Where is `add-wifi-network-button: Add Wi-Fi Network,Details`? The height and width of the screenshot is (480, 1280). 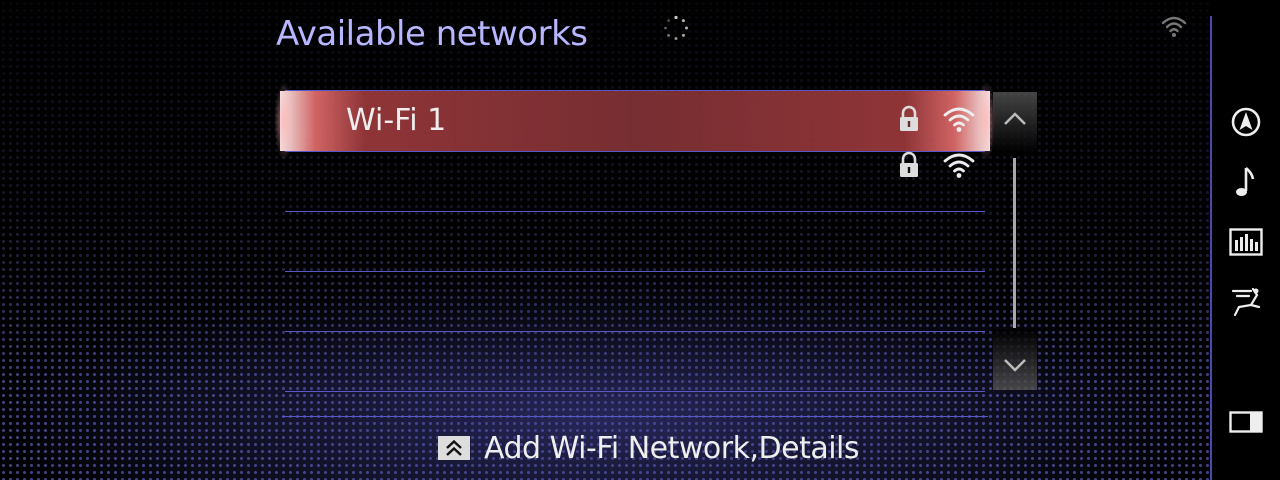
add-wifi-network-button: Add Wi-Fi Network,Details is located at coordinates (649, 448).